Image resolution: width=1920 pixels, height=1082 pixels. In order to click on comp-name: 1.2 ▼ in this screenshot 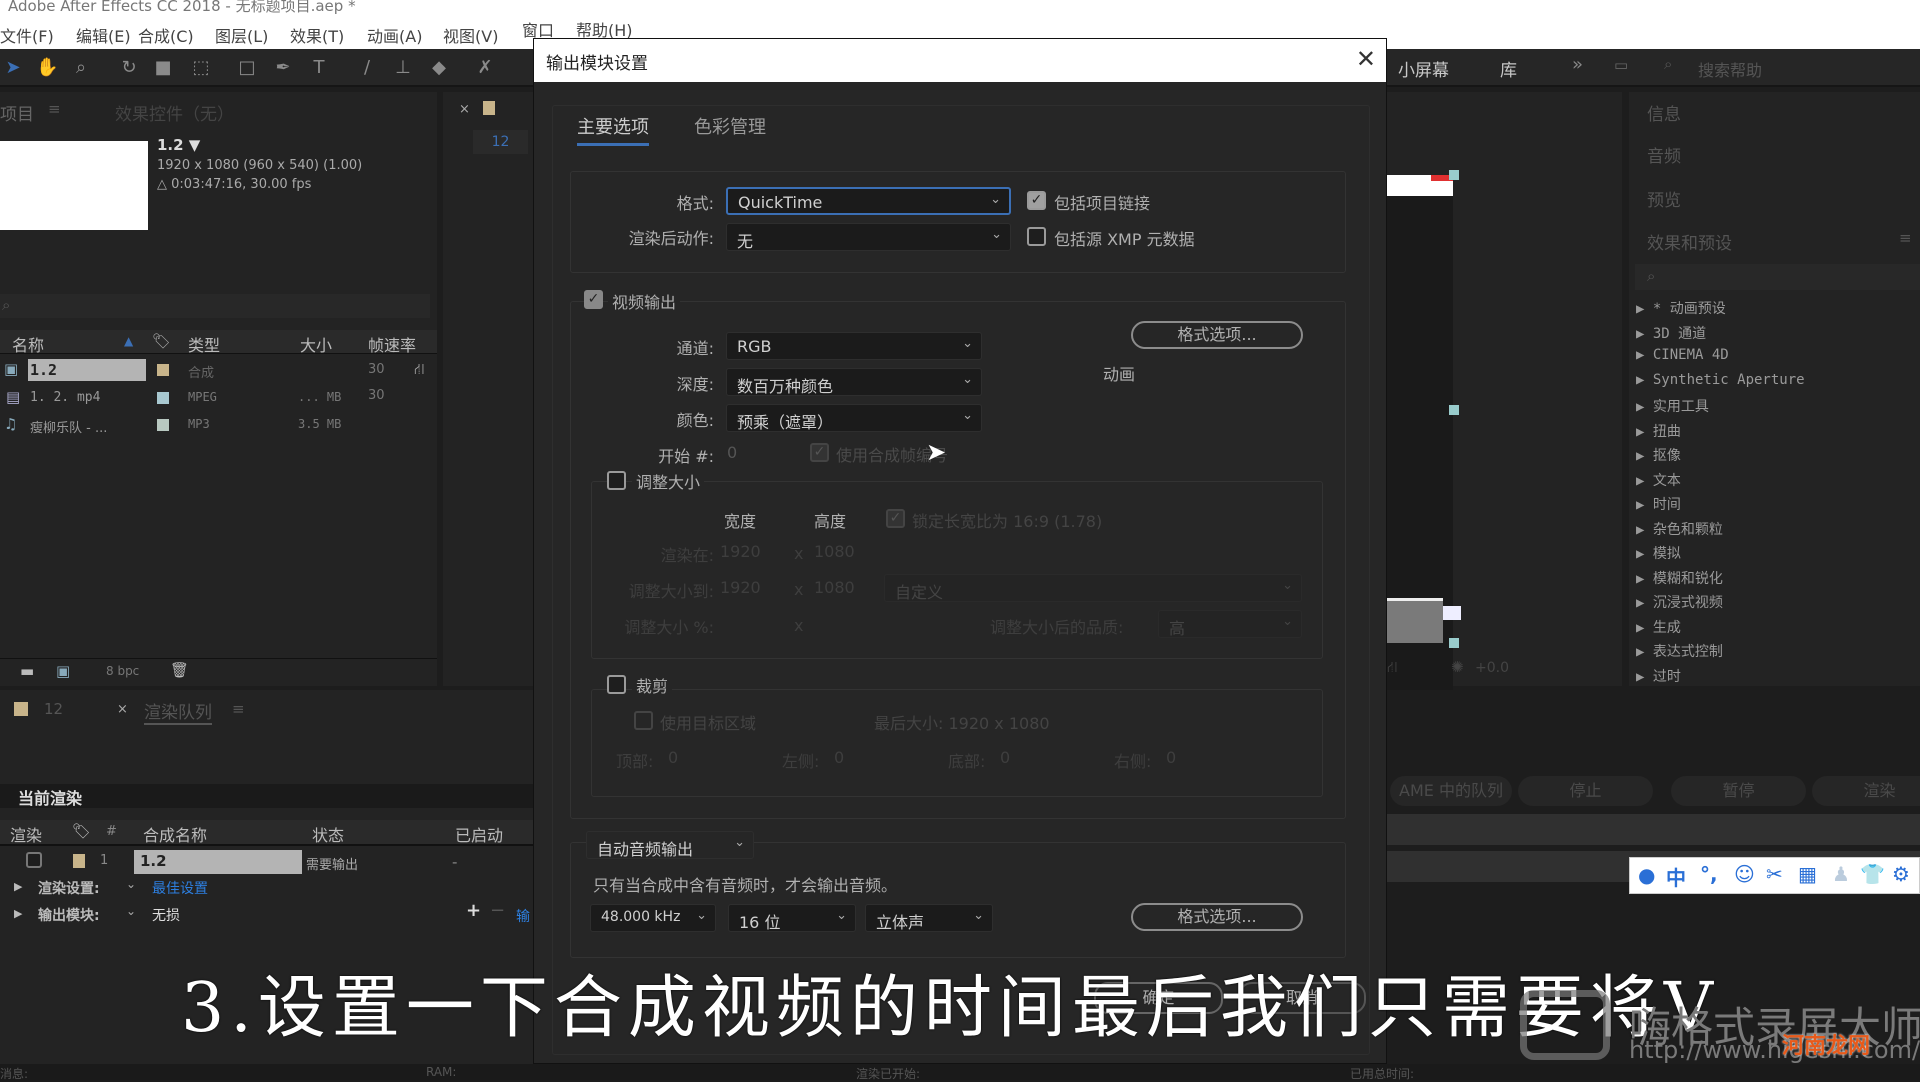, I will do `click(178, 145)`.